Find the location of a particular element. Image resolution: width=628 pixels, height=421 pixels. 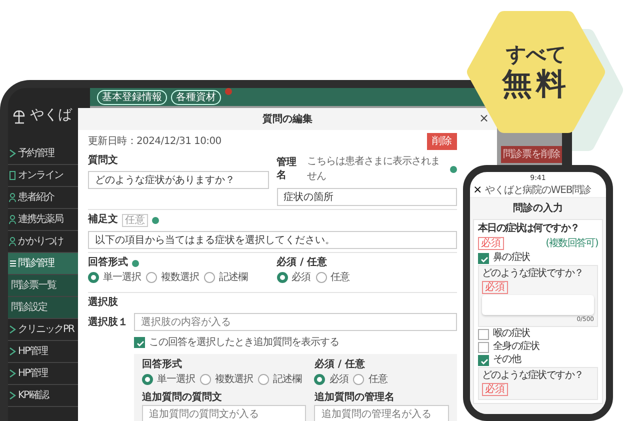

delete-button: 問診票を削除 is located at coordinates (531, 154).